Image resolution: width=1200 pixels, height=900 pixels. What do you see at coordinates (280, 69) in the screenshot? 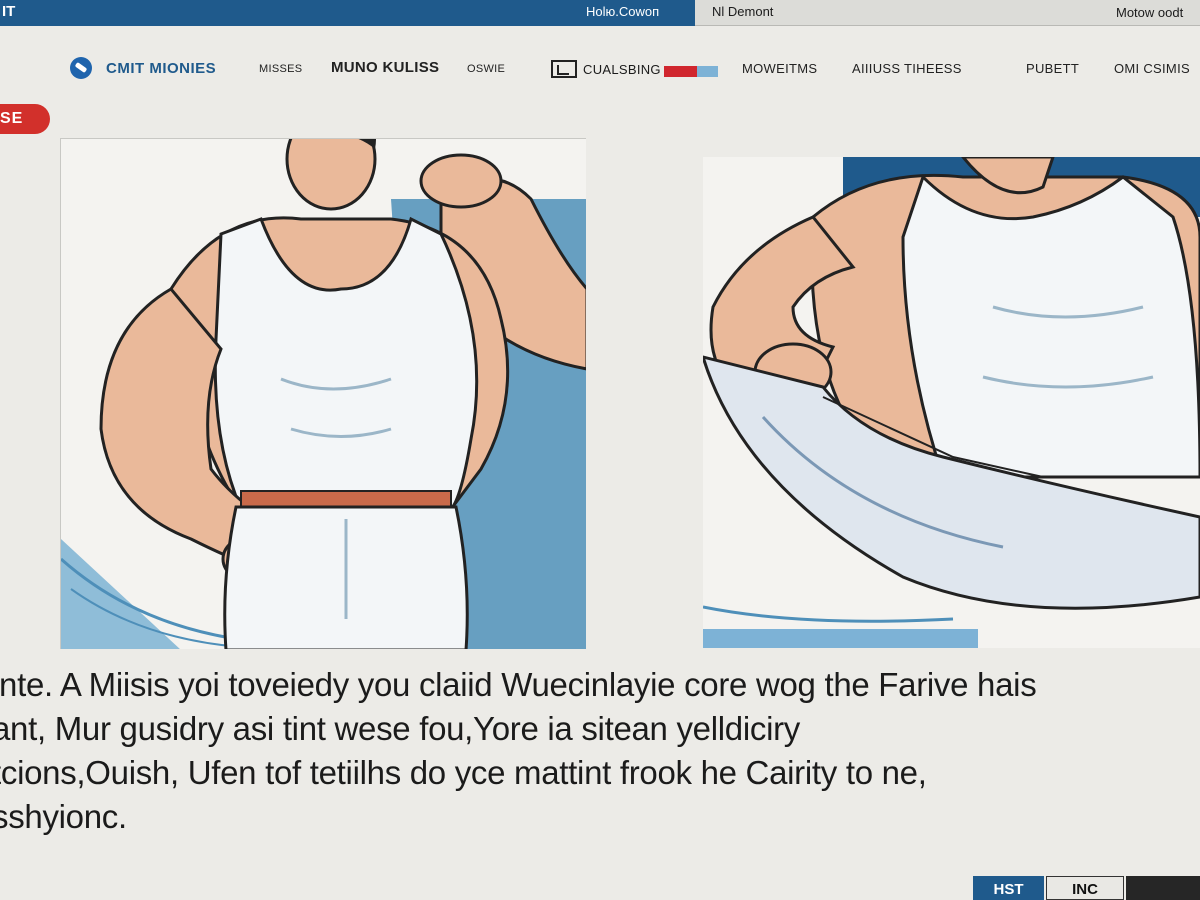
I see `nav-item-1: MISSES` at bounding box center [280, 69].